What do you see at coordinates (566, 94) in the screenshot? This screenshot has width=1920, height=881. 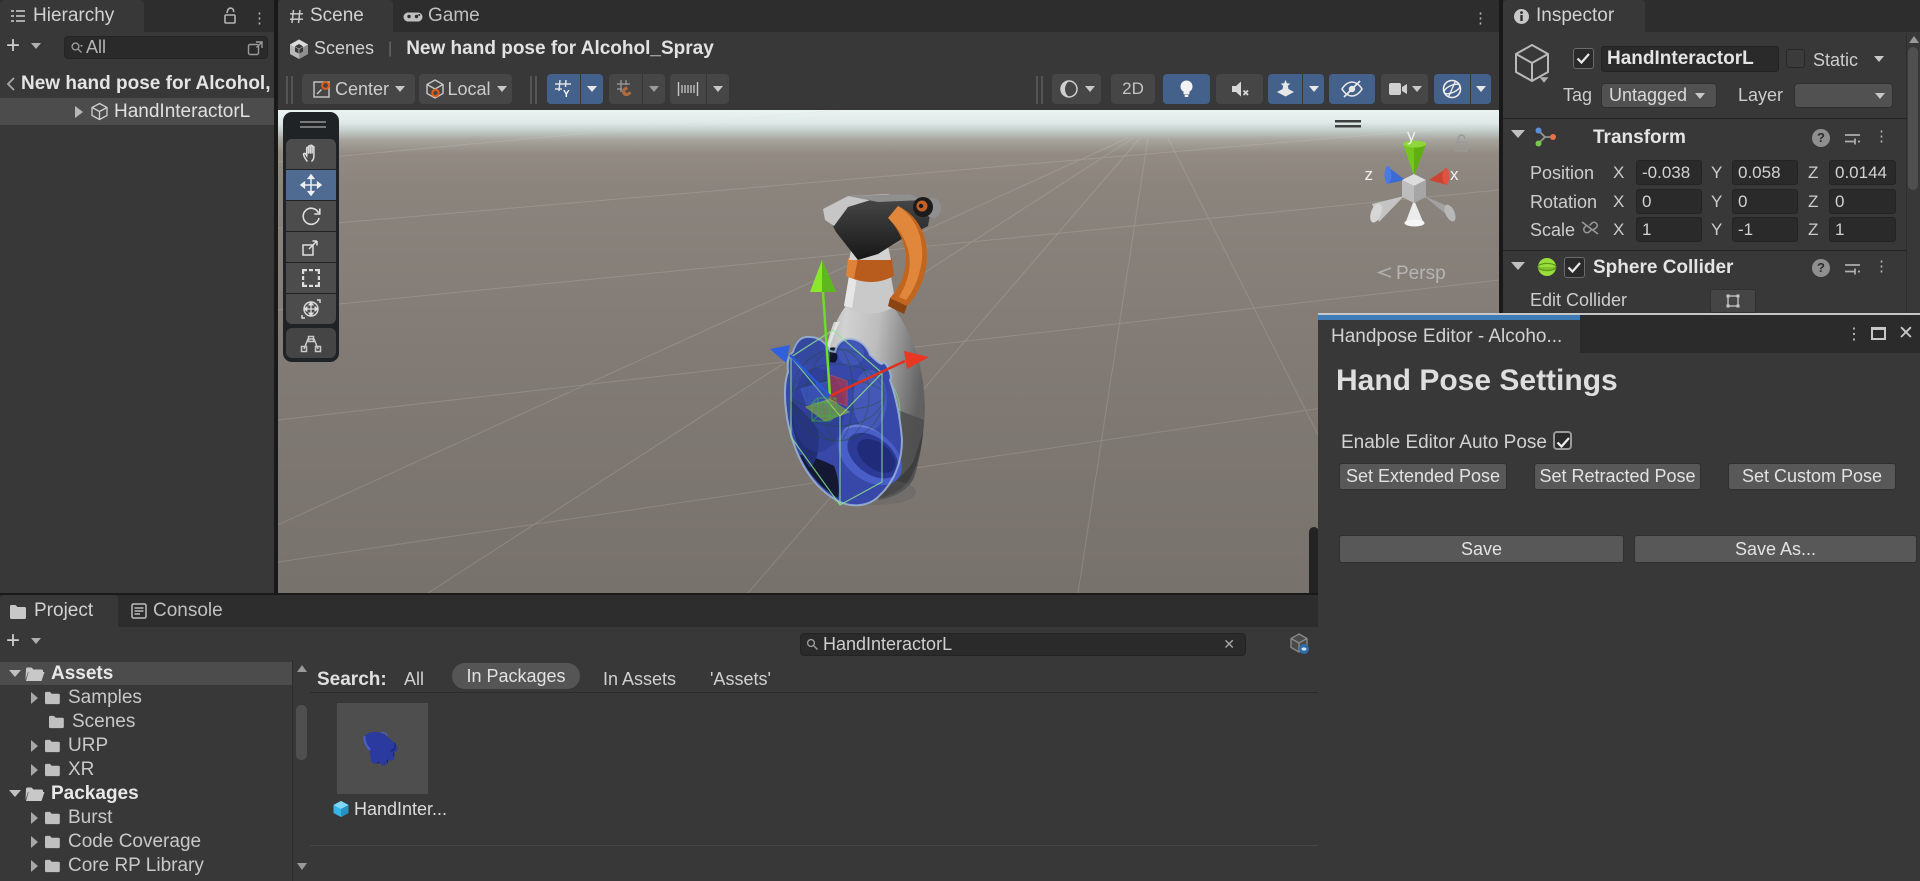 I see `svg-text: Y` at bounding box center [566, 94].